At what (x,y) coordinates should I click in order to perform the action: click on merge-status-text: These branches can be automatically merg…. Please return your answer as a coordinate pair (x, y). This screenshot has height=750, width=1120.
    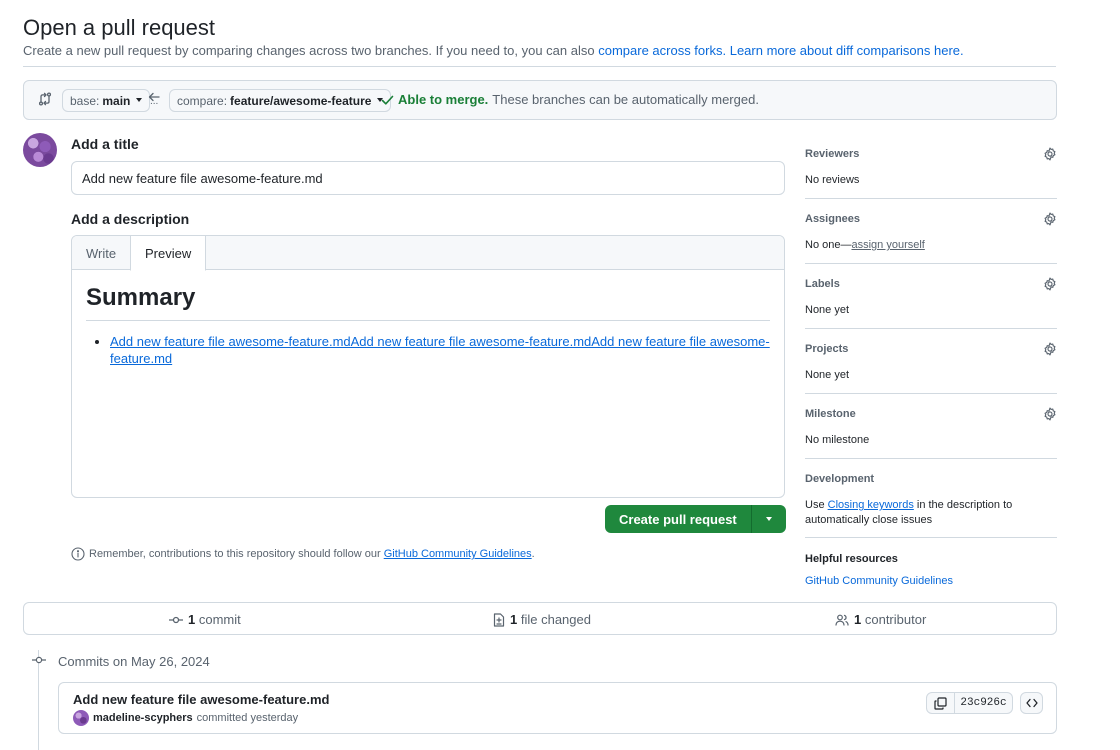
    Looking at the image, I should click on (625, 99).